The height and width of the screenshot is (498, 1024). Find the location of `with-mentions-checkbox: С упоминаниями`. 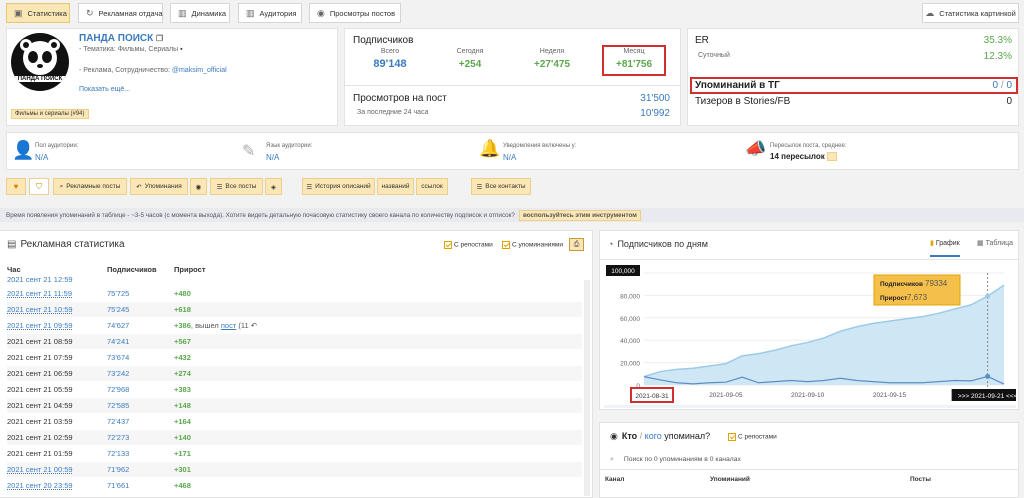

with-mentions-checkbox: С упоминаниями is located at coordinates (532, 245).